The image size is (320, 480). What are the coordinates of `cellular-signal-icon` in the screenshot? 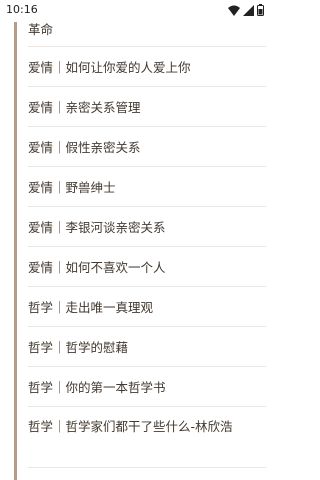 It's located at (248, 10).